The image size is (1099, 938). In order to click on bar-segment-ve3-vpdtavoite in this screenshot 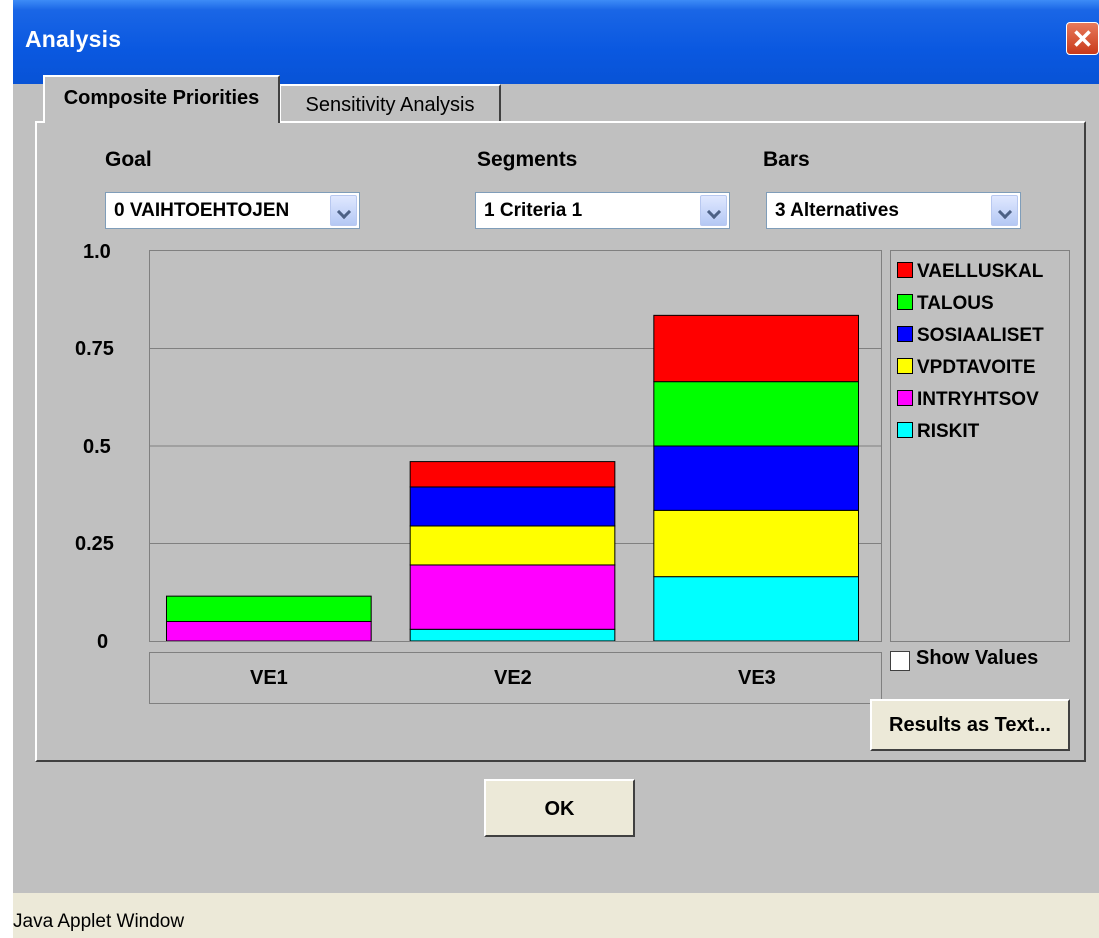, I will do `click(756, 543)`.